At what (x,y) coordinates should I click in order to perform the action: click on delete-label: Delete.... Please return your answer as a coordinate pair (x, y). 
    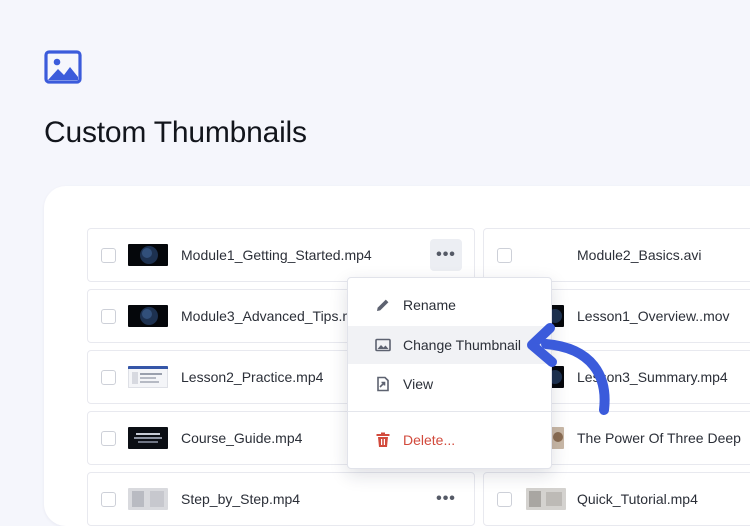
    Looking at the image, I should click on (429, 440).